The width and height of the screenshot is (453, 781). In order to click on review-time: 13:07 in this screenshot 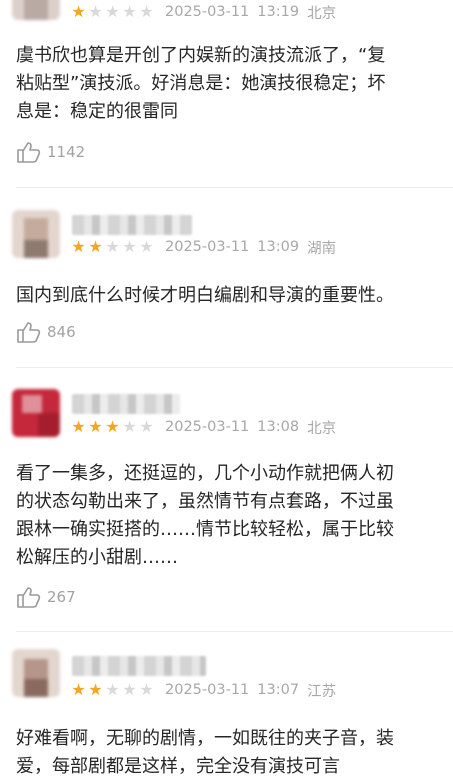, I will do `click(278, 690)`.